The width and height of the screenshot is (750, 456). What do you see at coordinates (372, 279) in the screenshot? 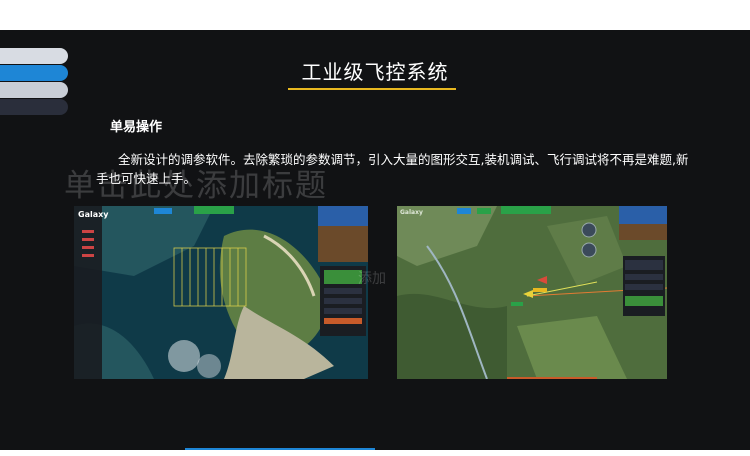
I see `placeholder-ghost-overlay: 添加` at bounding box center [372, 279].